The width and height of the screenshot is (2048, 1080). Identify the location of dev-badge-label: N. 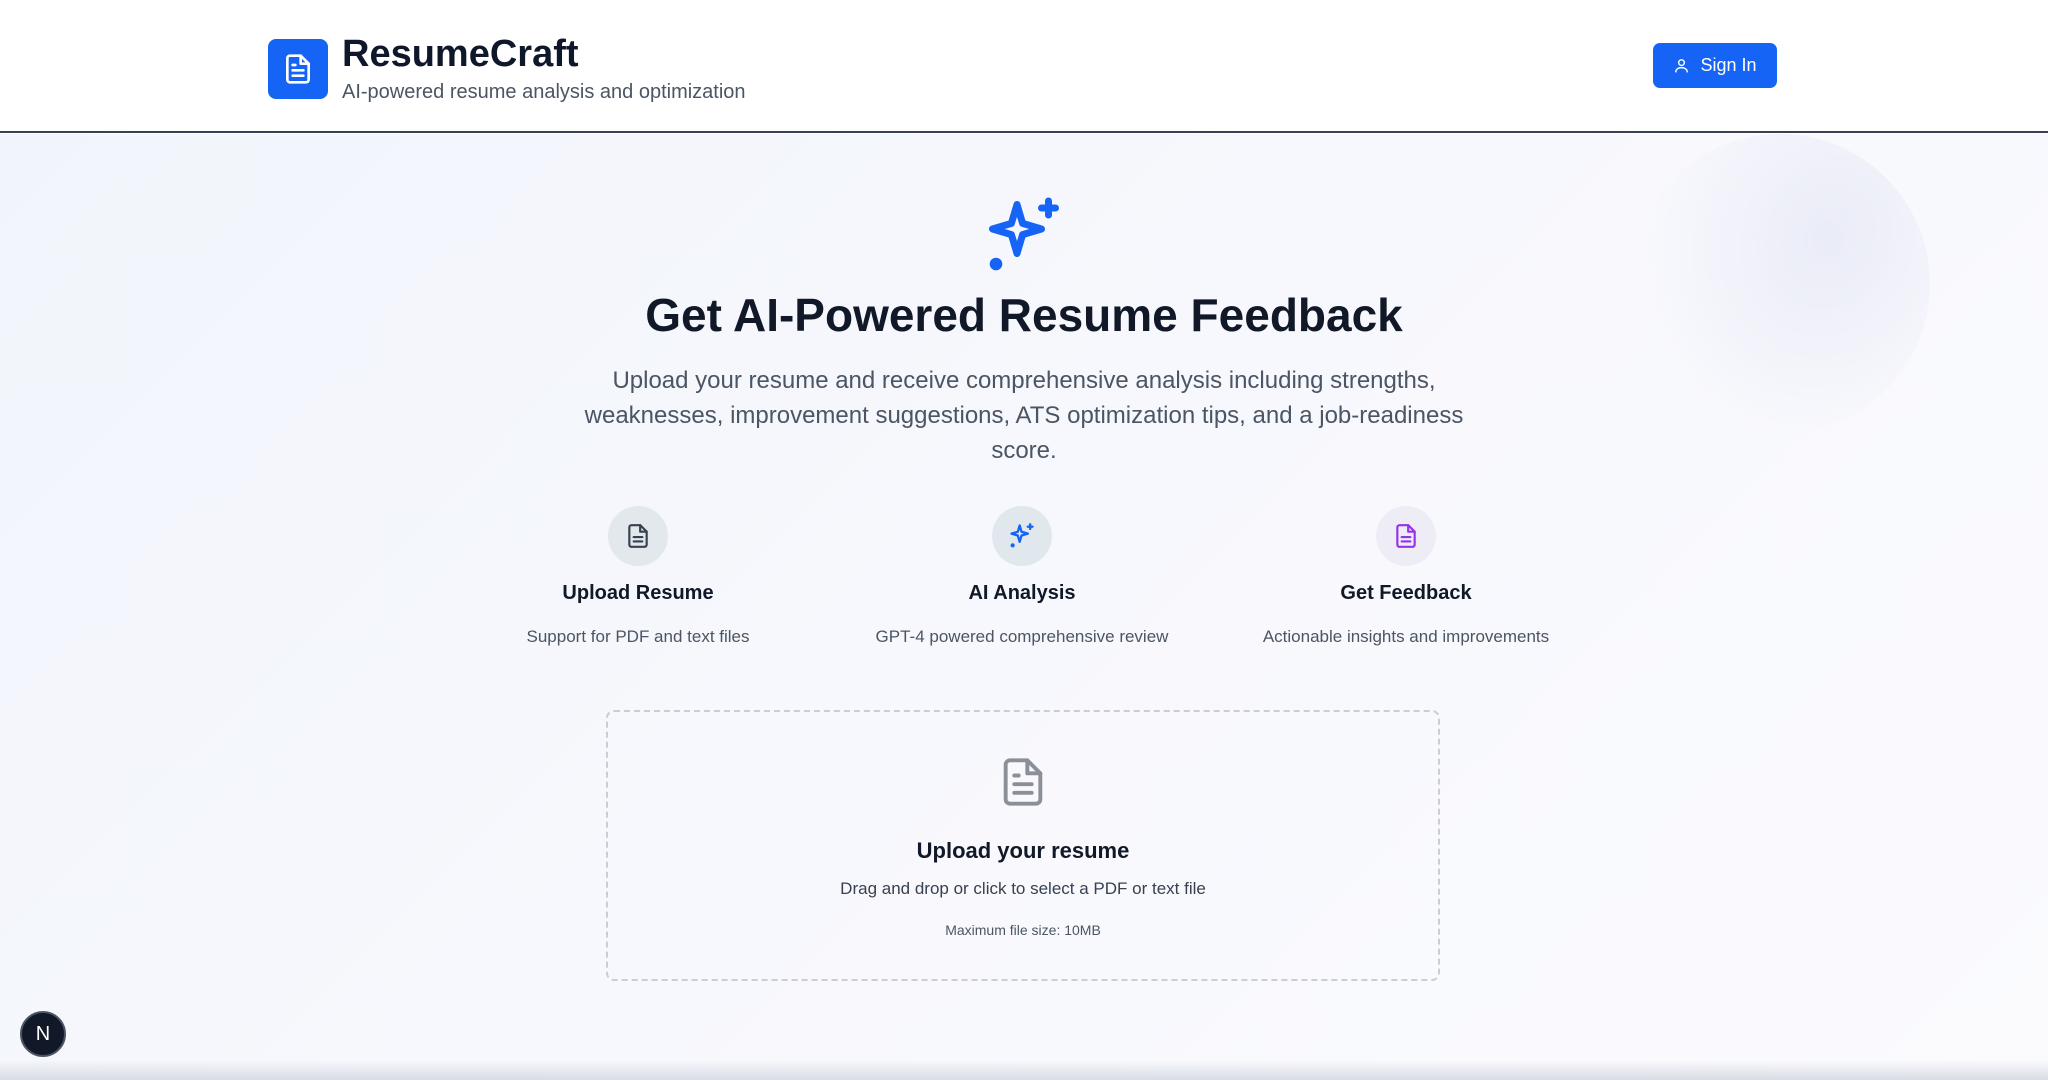
(43, 1033).